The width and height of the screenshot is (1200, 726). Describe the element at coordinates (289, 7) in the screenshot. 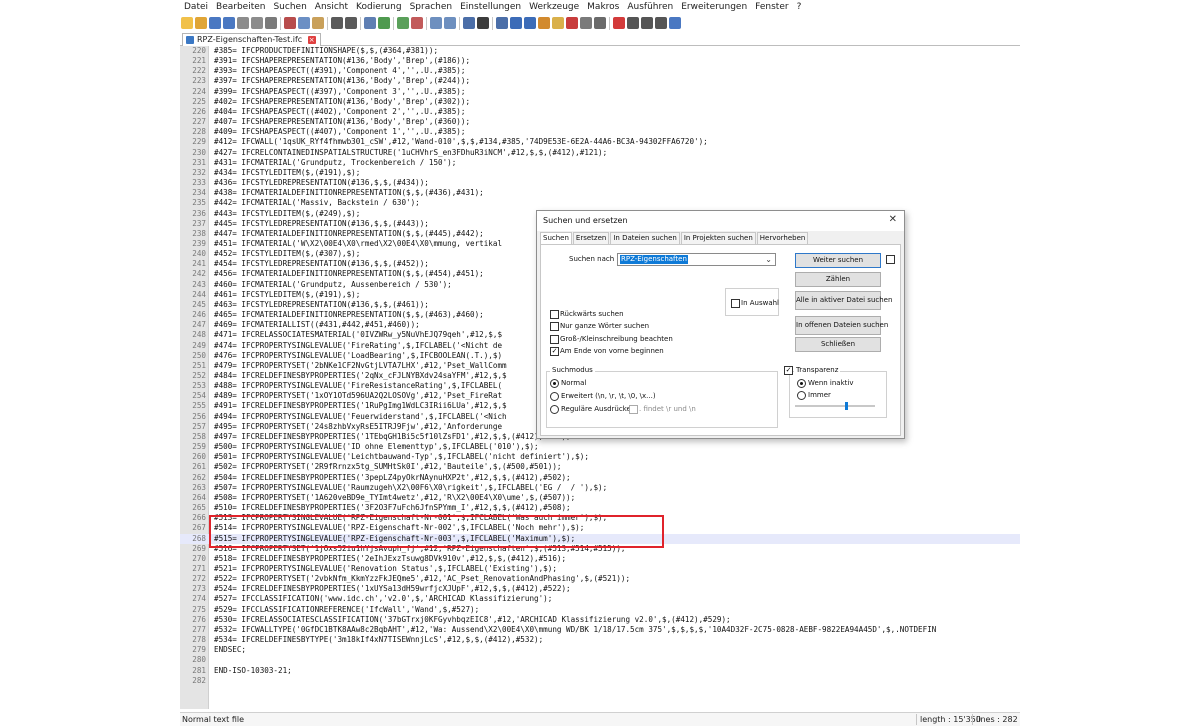

I see `menu-item: Suchen` at that location.